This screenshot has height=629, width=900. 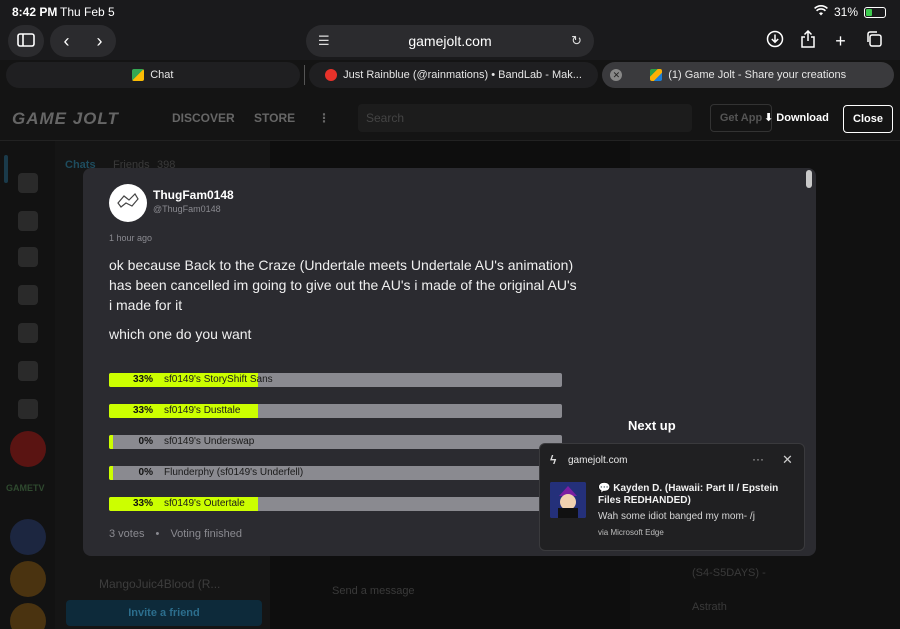 What do you see at coordinates (729, 573) in the screenshot?
I see `side-list-item: (S4-S5DAYS) -` at bounding box center [729, 573].